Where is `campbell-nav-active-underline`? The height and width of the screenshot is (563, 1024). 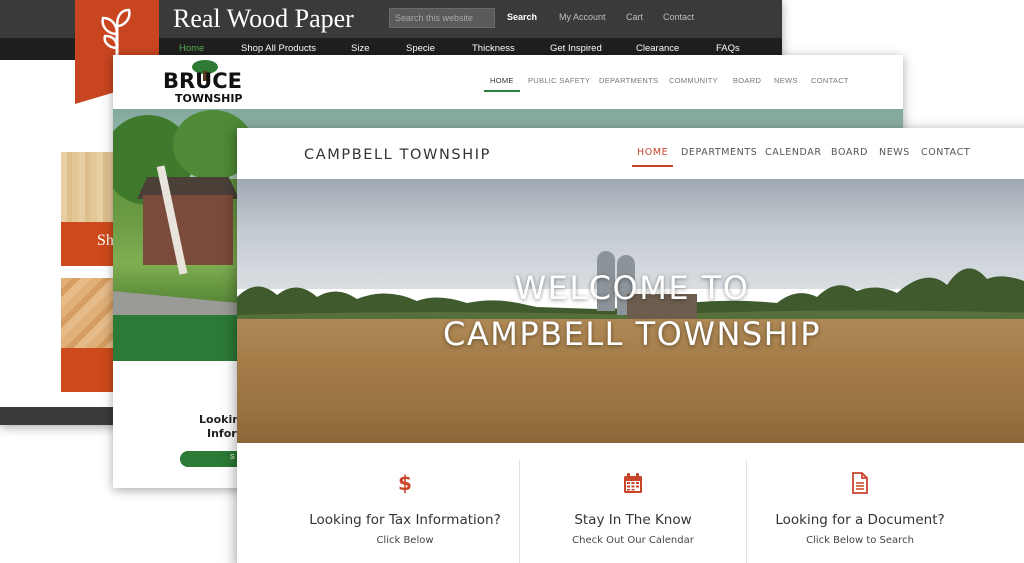
campbell-nav-active-underline is located at coordinates (652, 166).